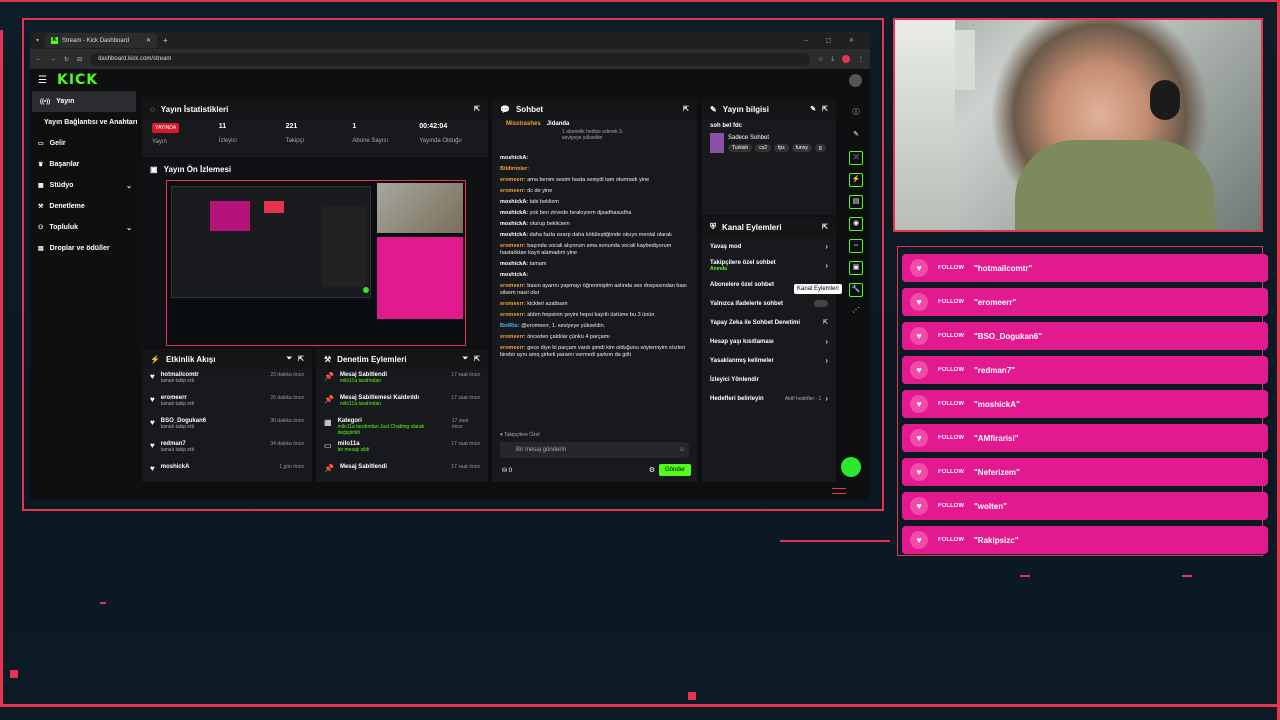 The width and height of the screenshot is (1280, 720). What do you see at coordinates (77, 80) in the screenshot?
I see `kick-logo: KICK` at bounding box center [77, 80].